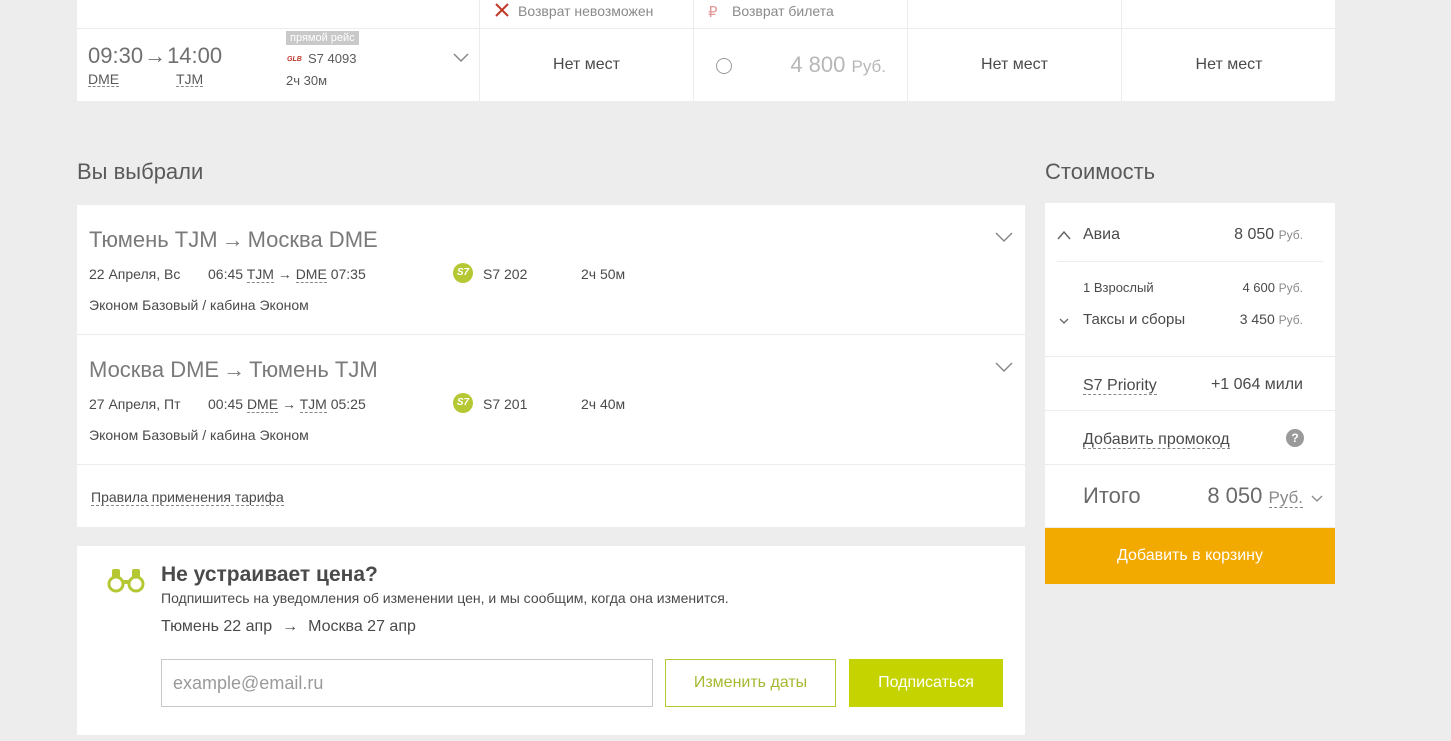  Describe the element at coordinates (1256, 384) in the screenshot. I see `priority-miles: +1 064 мили` at that location.